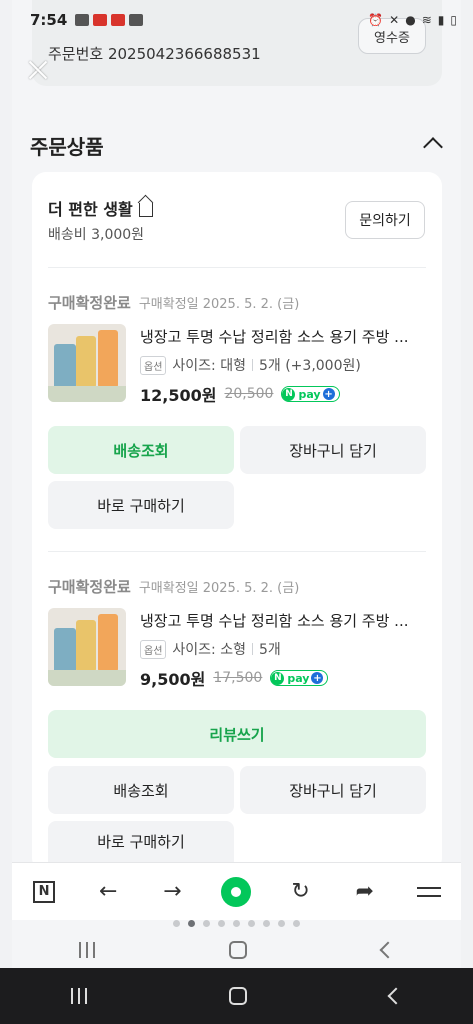 The image size is (473, 1024). I want to click on alarm-icon: ⏰, so click(376, 20).